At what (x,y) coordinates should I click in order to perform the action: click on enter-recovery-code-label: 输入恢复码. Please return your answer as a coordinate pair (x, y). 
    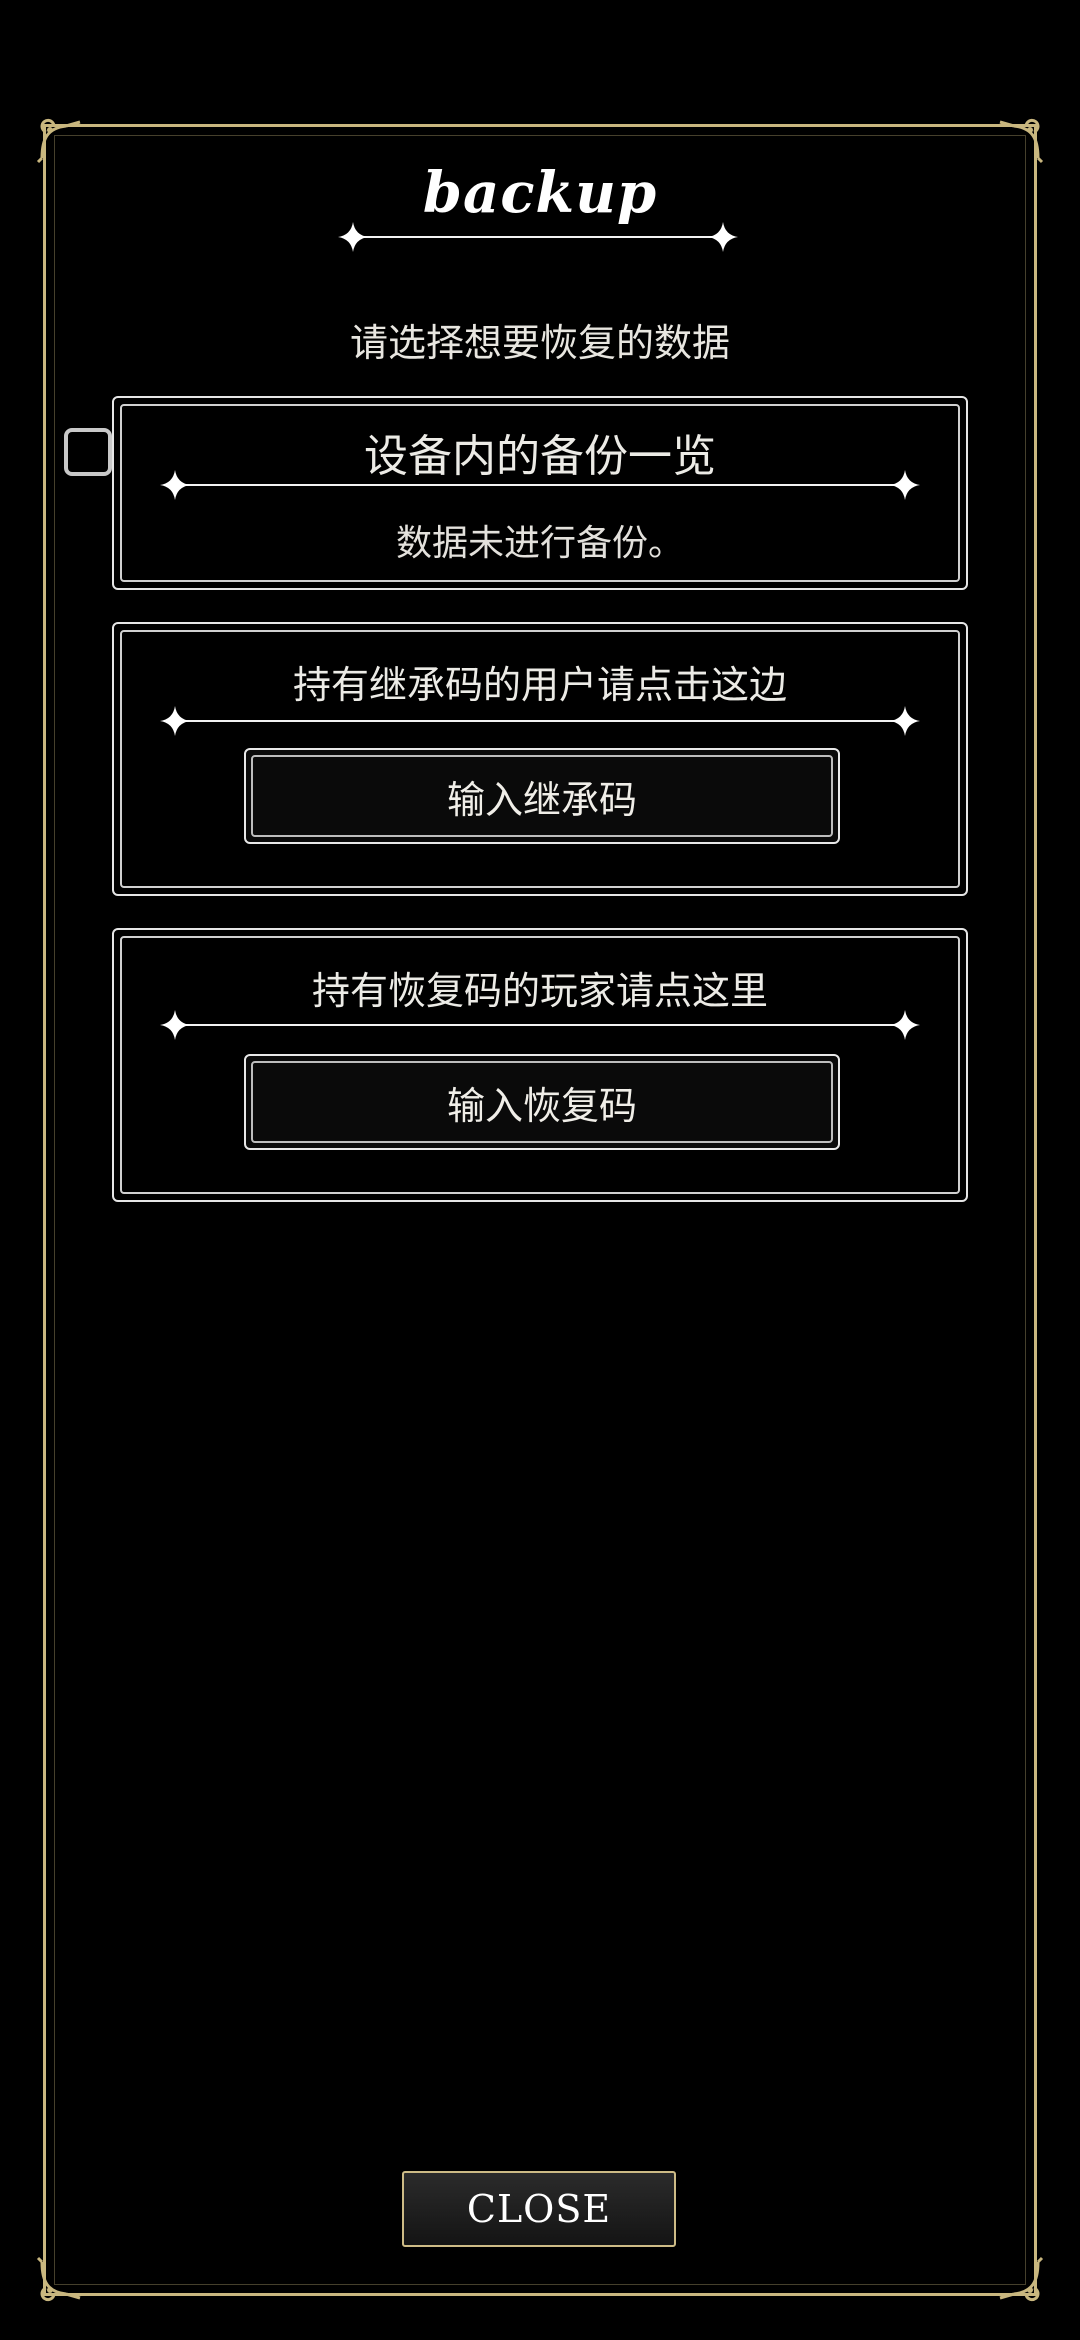
    Looking at the image, I should click on (541, 1105).